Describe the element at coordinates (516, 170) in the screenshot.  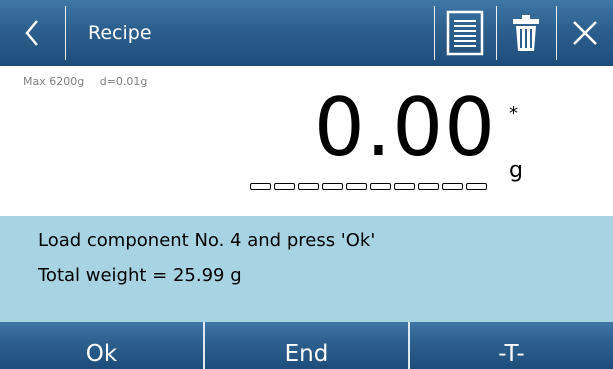
I see `weight-unit: g` at that location.